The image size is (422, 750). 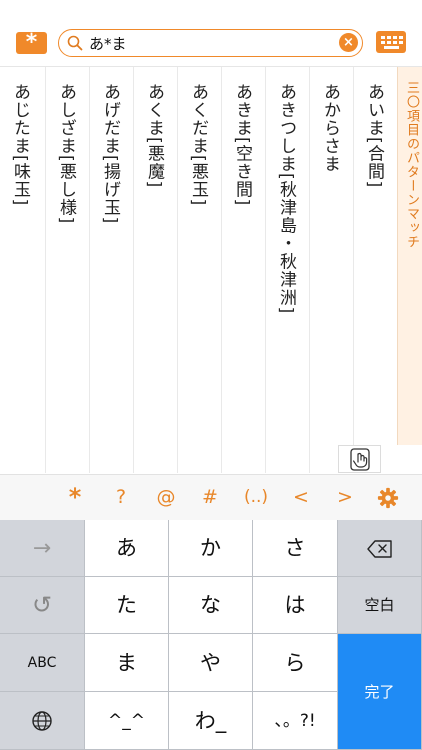 I want to click on paren-insert-button: (..), so click(x=256, y=497).